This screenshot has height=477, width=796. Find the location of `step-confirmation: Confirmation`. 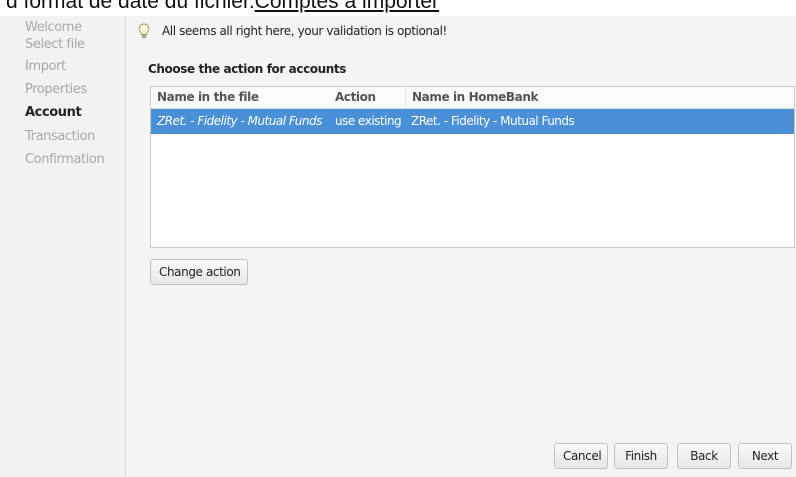

step-confirmation: Confirmation is located at coordinates (65, 159).